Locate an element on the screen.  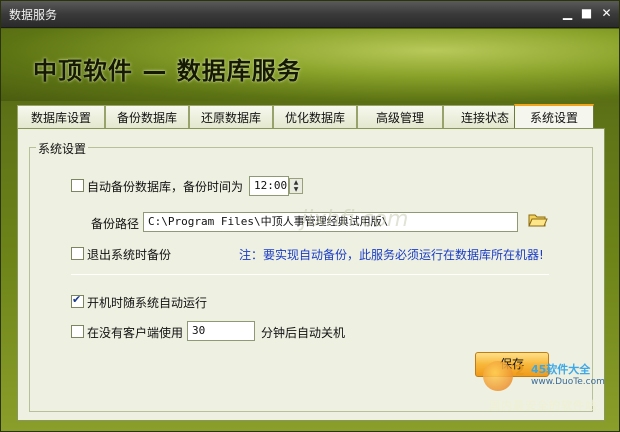
spin-up-icon: ▲ is located at coordinates (296, 182).